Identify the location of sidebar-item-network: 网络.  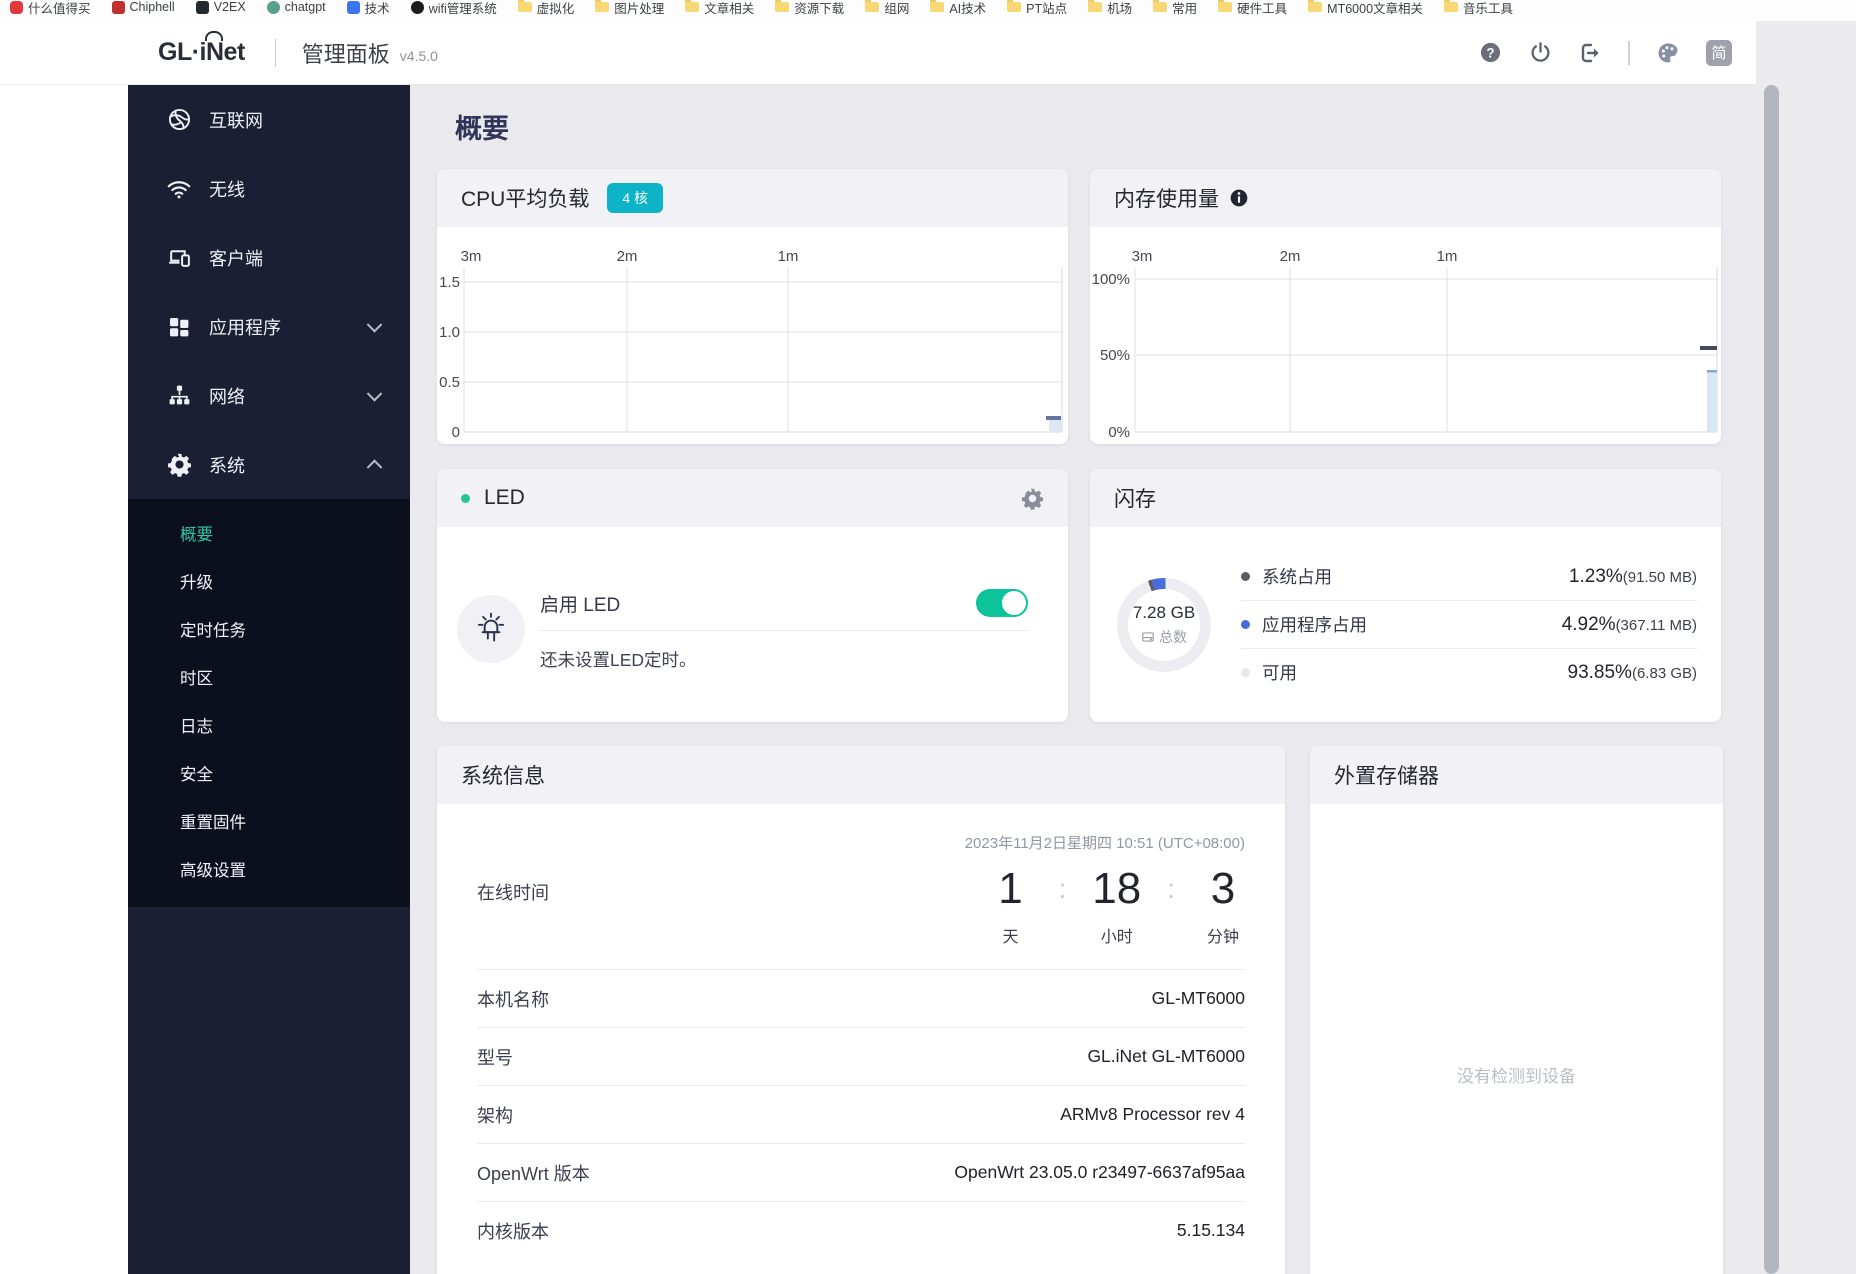
(269, 395).